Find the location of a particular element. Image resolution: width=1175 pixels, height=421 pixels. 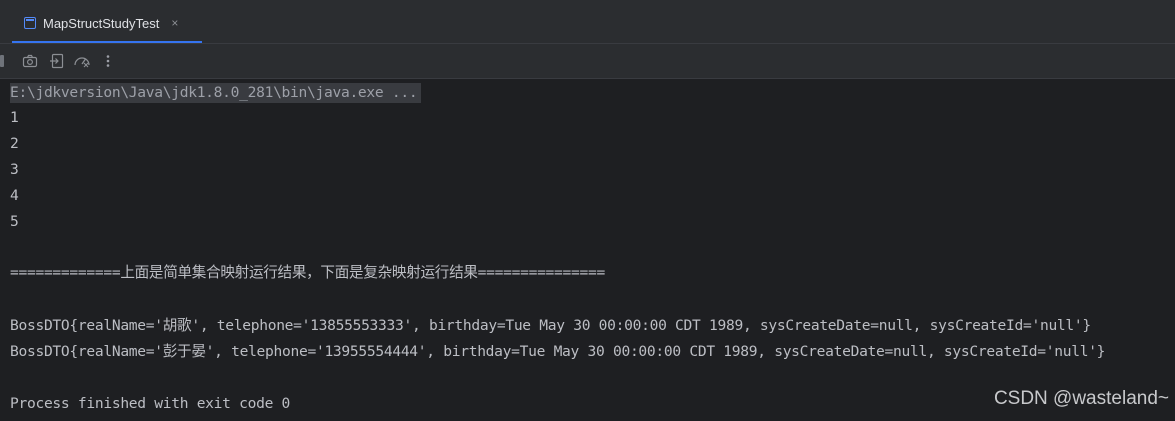

console-line: 1 is located at coordinates (14, 117).